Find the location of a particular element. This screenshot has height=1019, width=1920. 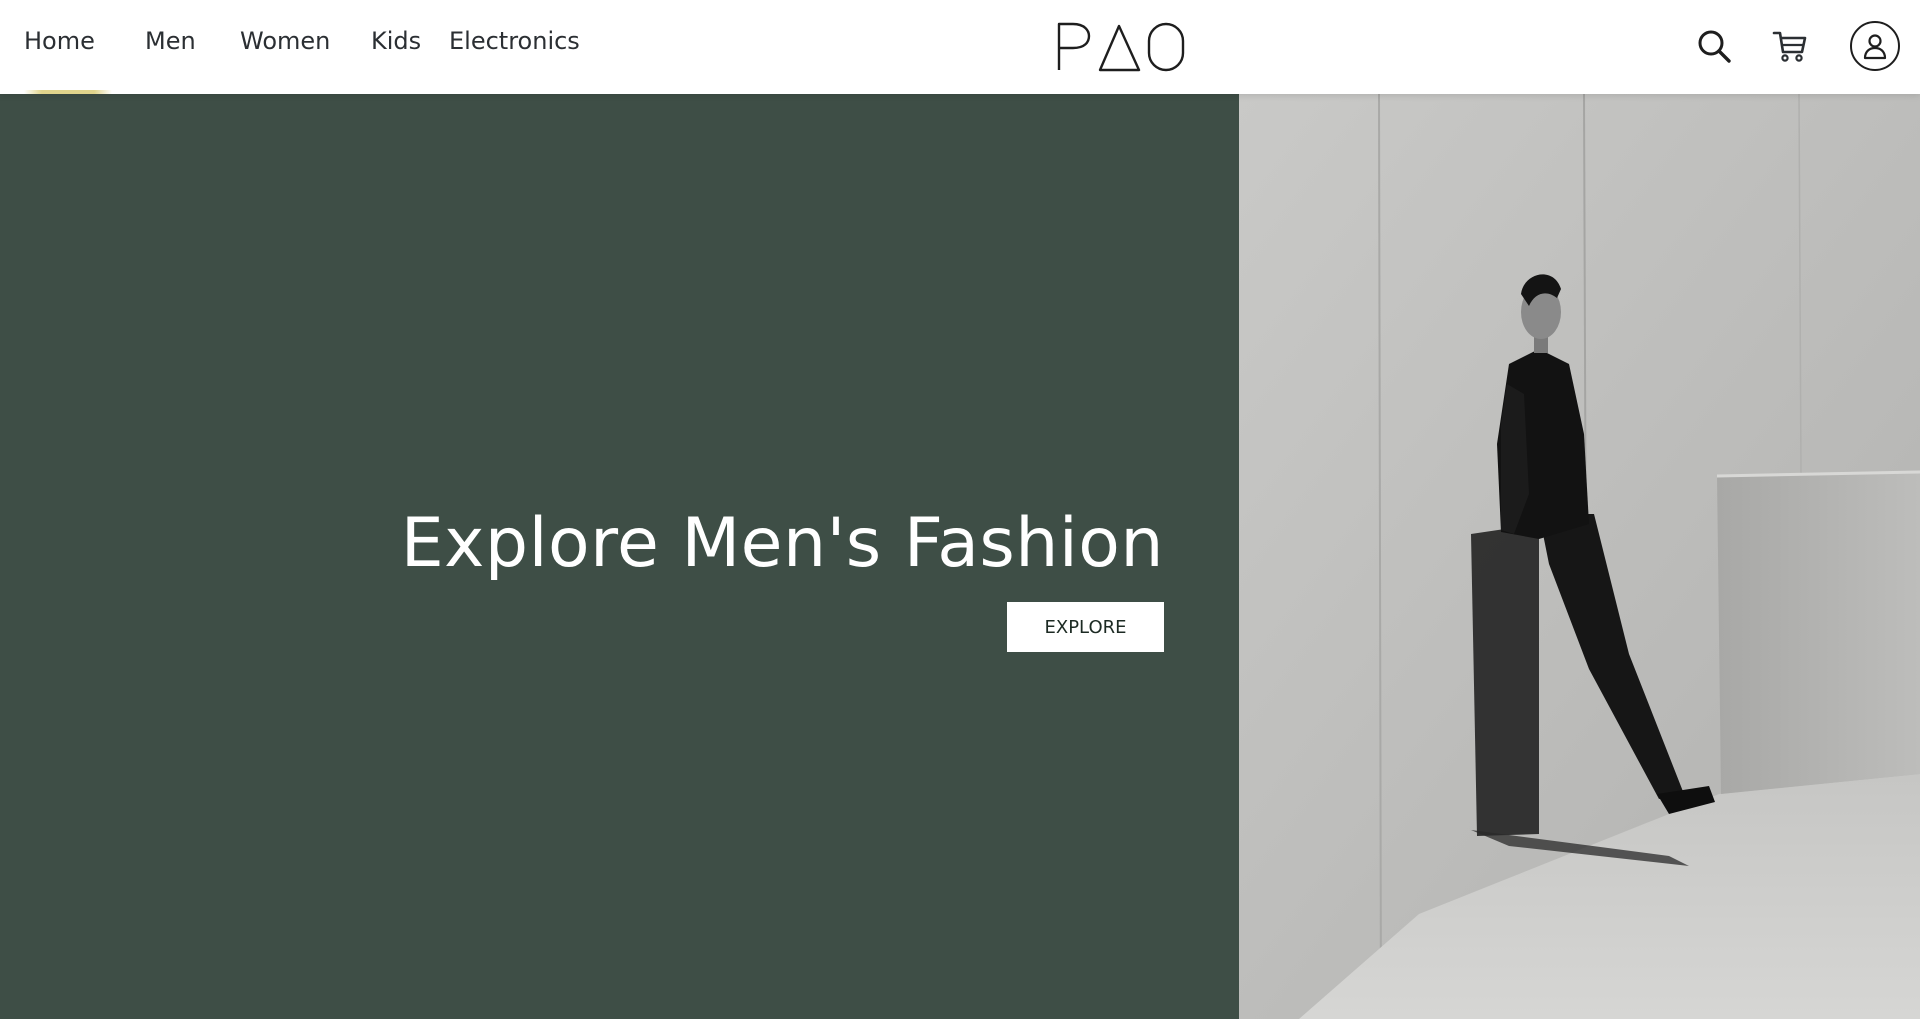

user-icon is located at coordinates (1875, 47).